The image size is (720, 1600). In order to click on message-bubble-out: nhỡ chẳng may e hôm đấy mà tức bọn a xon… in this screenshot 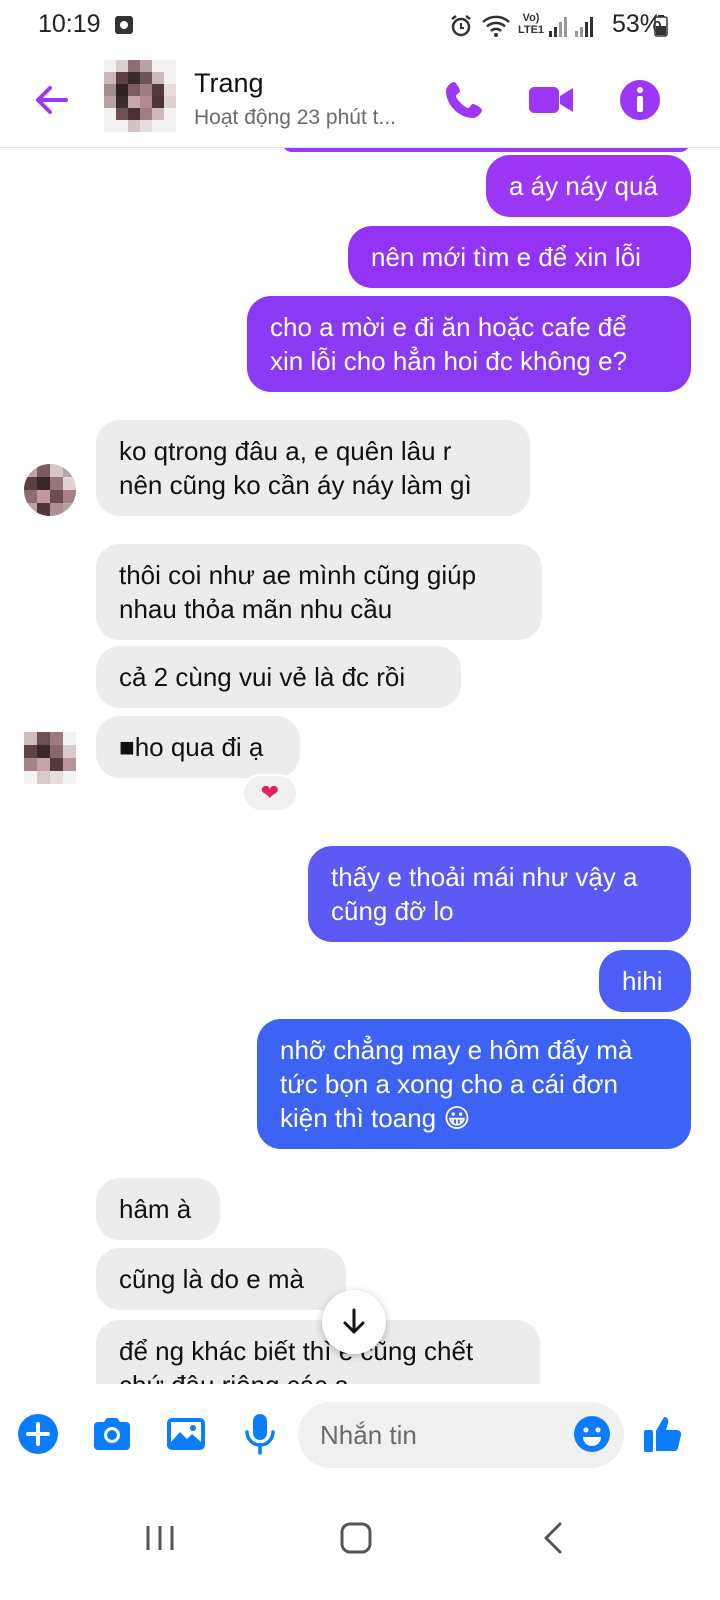, I will do `click(474, 1084)`.